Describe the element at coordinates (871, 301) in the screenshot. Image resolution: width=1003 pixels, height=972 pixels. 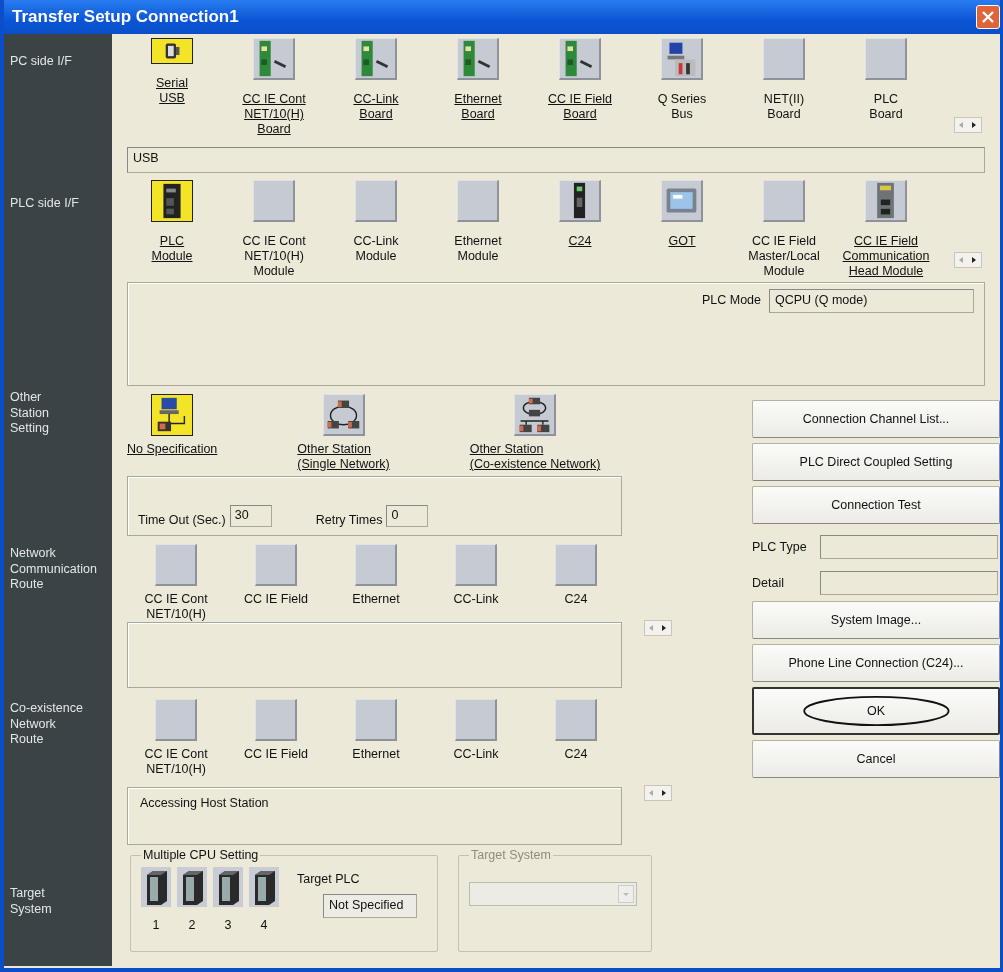
I see `plc-mode-field: QCPU (Q mode)` at that location.